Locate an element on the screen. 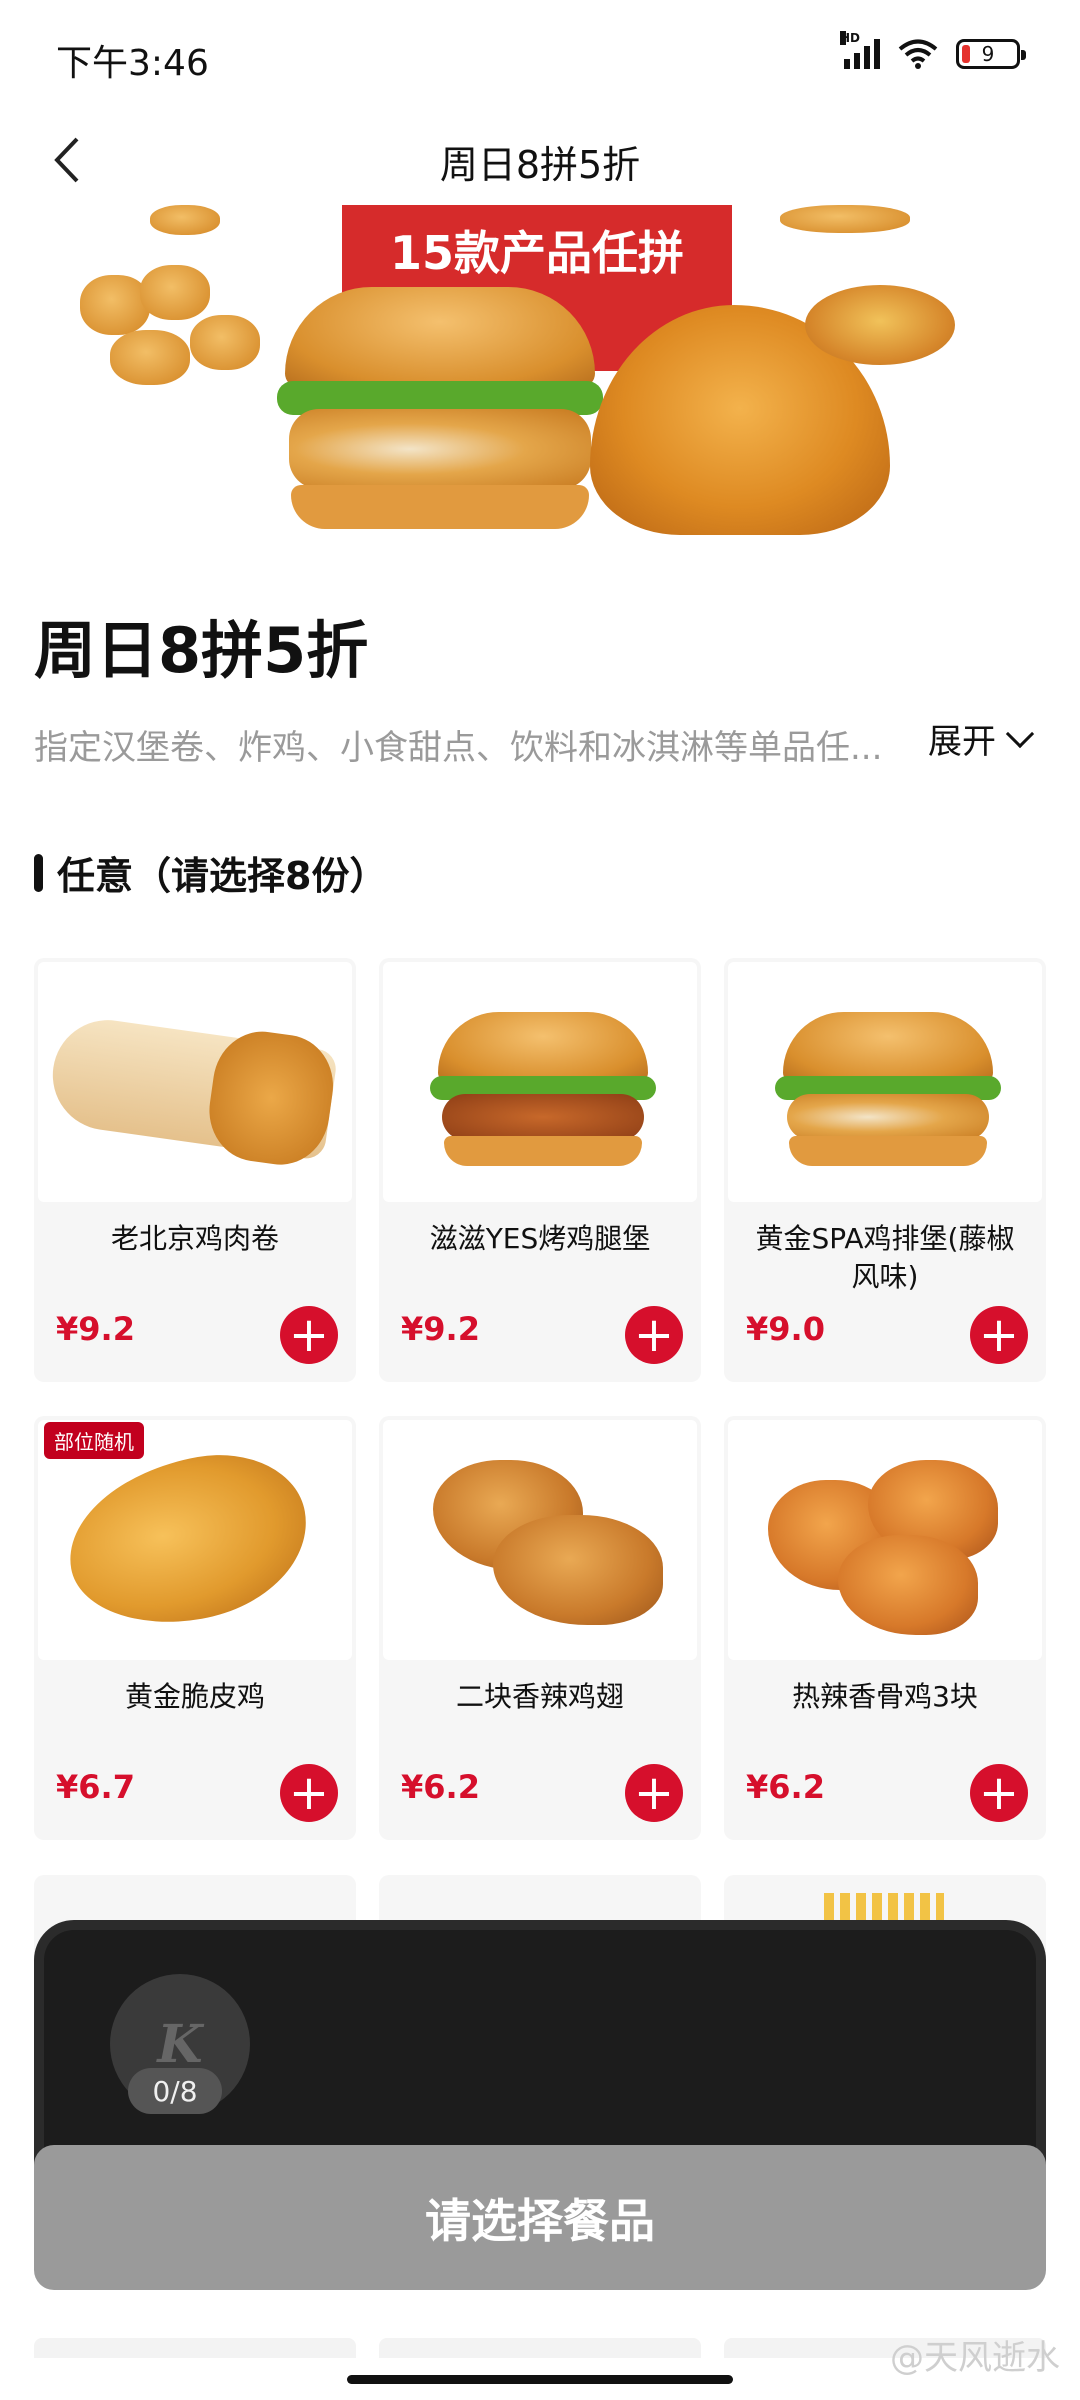 This screenshot has height=2400, width=1080. select-meal-button: 请选择餐品 is located at coordinates (540, 2217).